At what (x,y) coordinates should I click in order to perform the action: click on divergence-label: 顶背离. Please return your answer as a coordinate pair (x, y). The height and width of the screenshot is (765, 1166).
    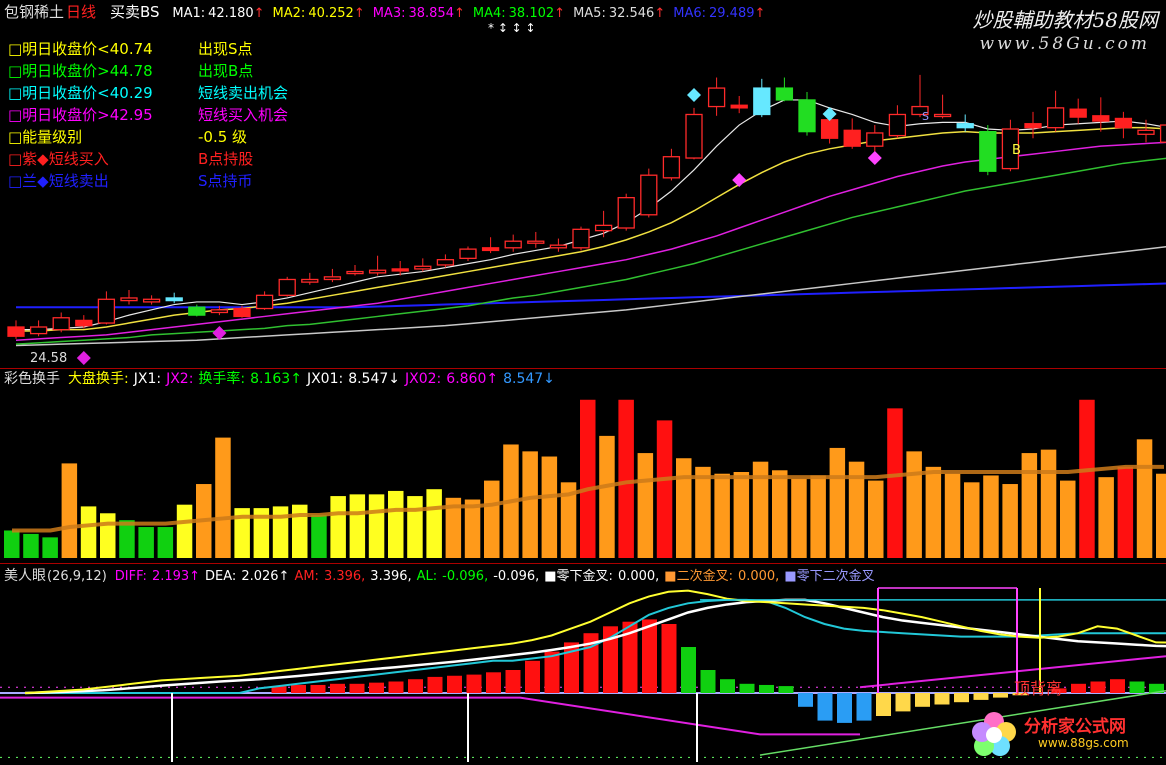
    Looking at the image, I should click on (1038, 688).